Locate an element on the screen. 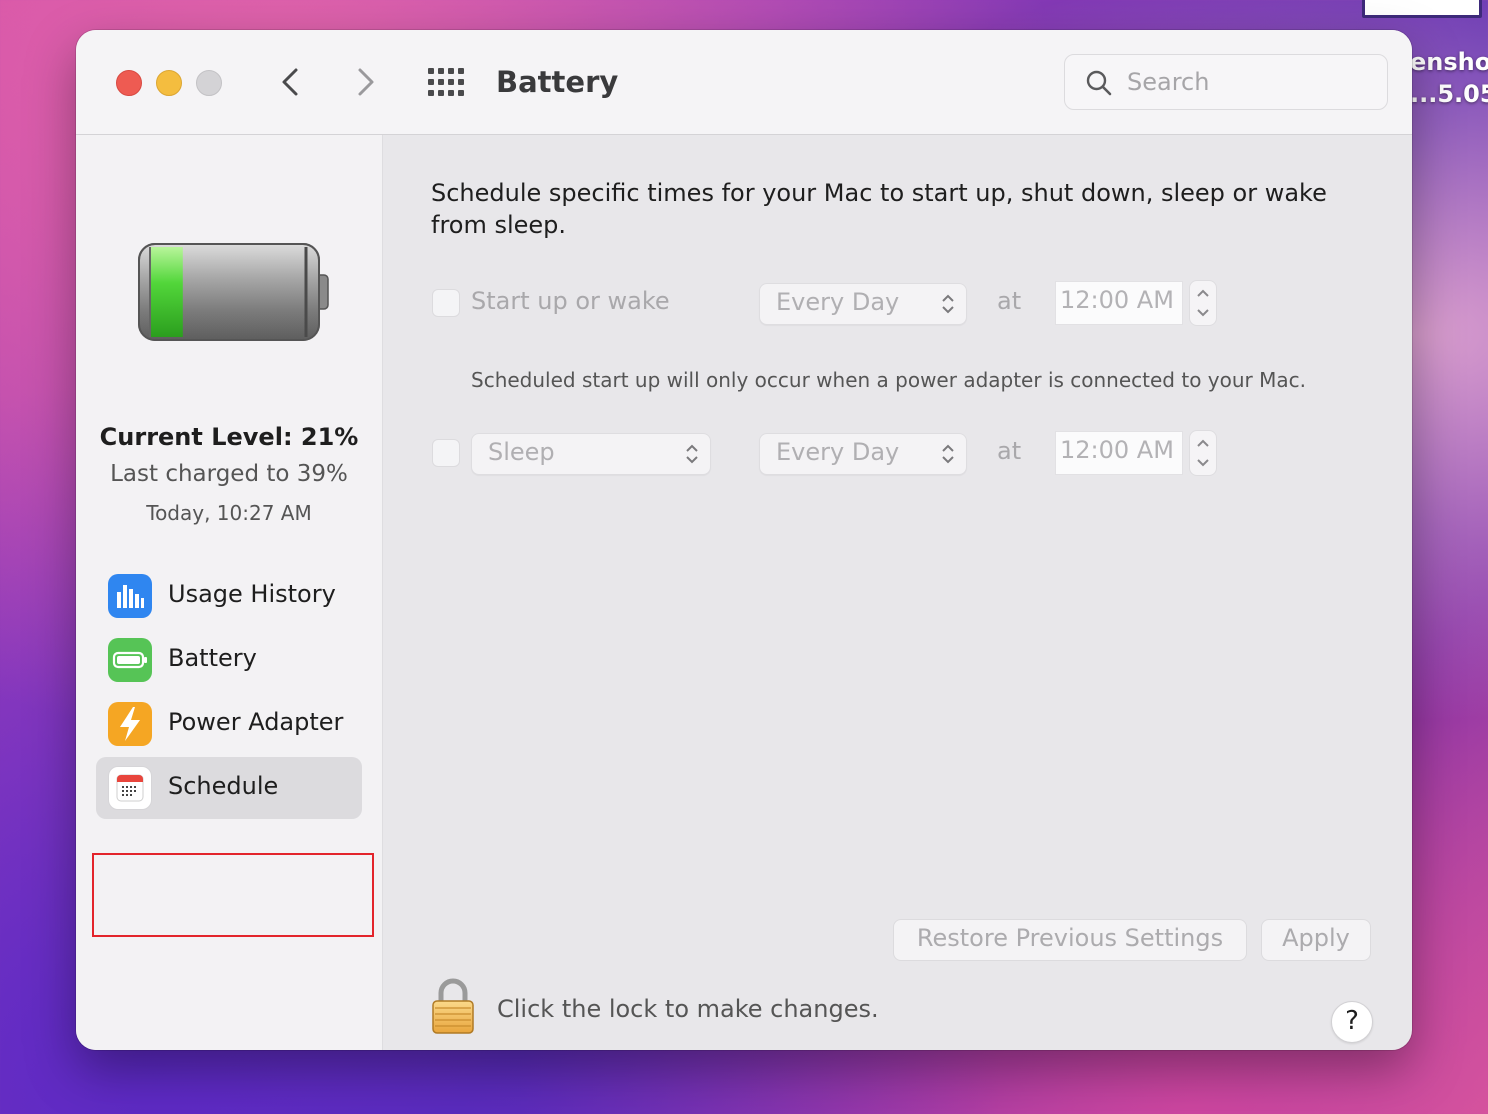 The height and width of the screenshot is (1114, 1488). desktop-file-label-line2: ...5.05 is located at coordinates (1449, 94).